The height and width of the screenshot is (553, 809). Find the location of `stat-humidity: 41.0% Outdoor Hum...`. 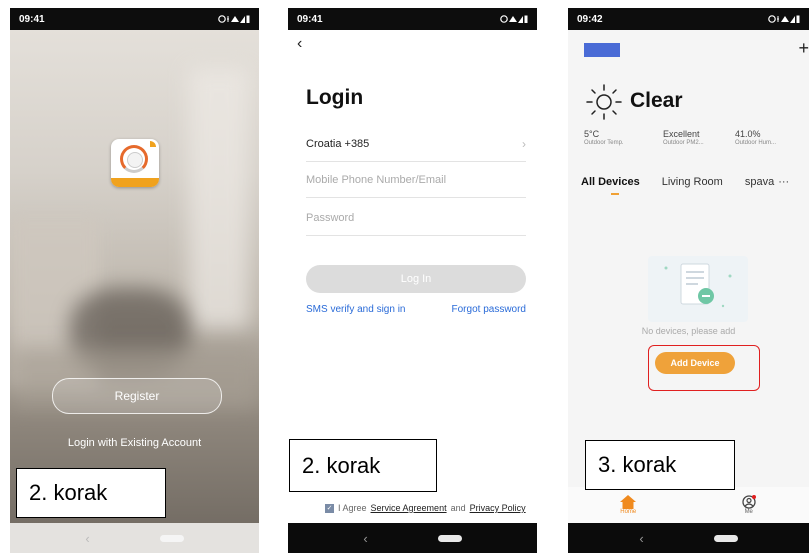

stat-humidity: 41.0% Outdoor Hum... is located at coordinates (755, 137).